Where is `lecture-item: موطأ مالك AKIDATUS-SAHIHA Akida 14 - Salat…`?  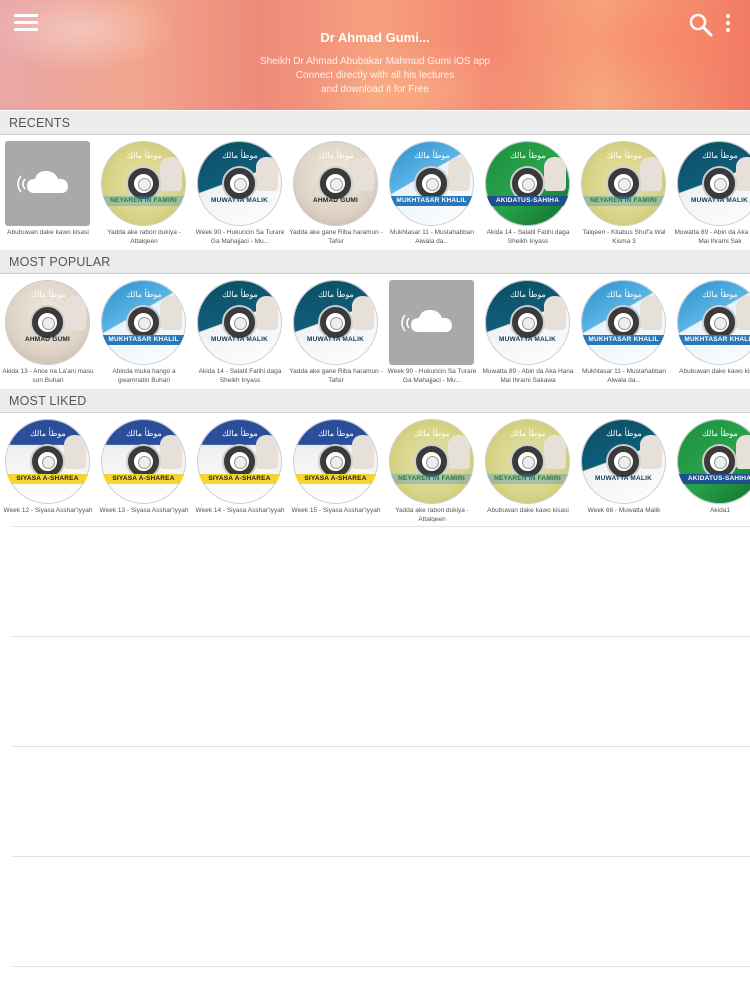 lecture-item: موطأ مالك AKIDATUS-SAHIHA Akida 14 - Salat… is located at coordinates (526, 195).